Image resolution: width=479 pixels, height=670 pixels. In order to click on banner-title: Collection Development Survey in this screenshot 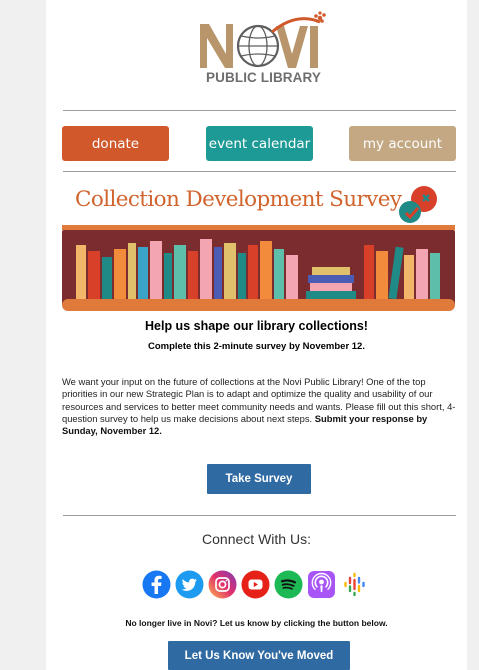, I will do `click(238, 199)`.